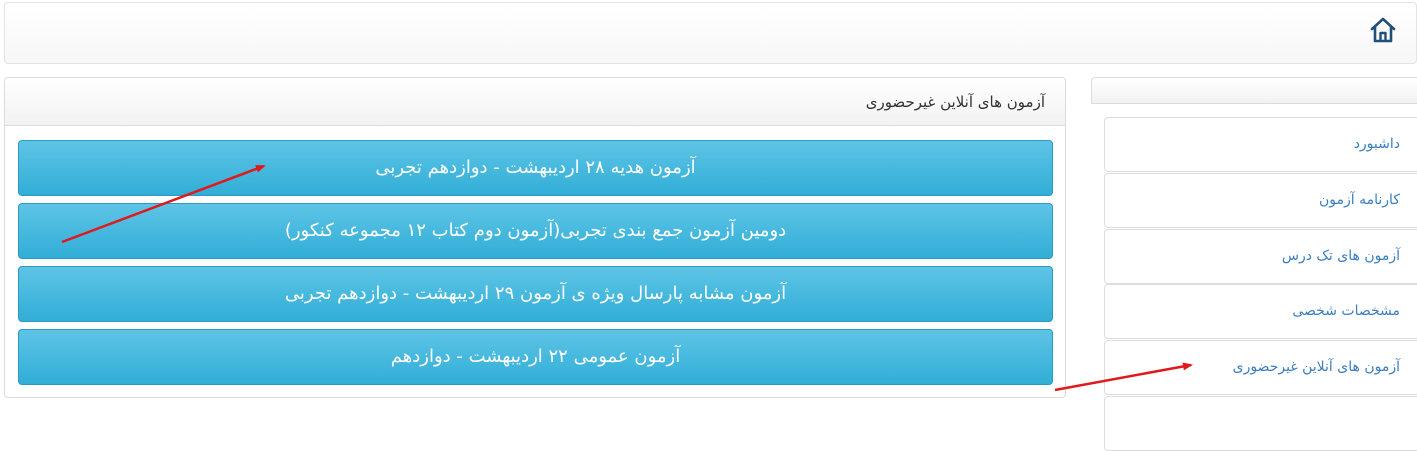 The width and height of the screenshot is (1417, 451). I want to click on sidebar-item-report-card: کارنامه آزمون, so click(1260, 200).